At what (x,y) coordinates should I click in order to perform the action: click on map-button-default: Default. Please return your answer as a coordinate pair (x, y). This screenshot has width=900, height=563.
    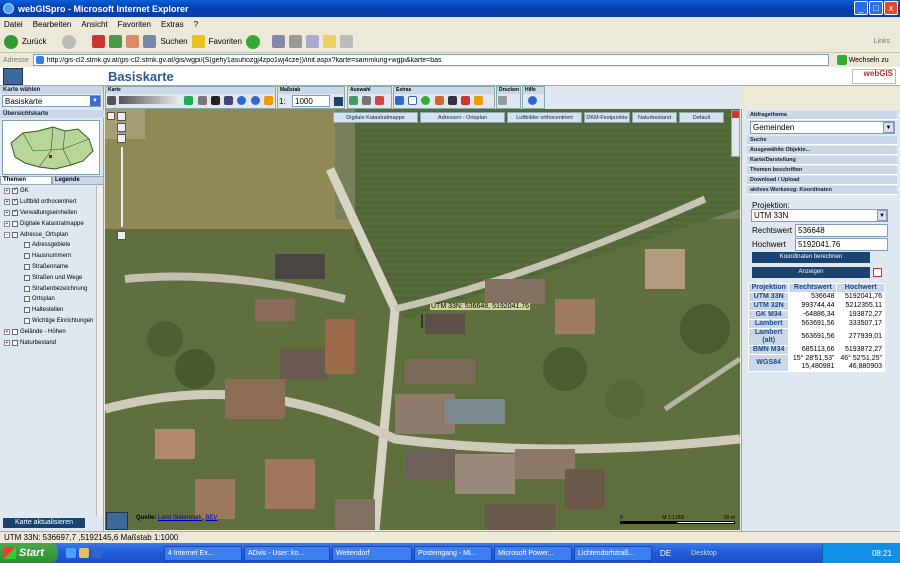
    Looking at the image, I should click on (701, 117).